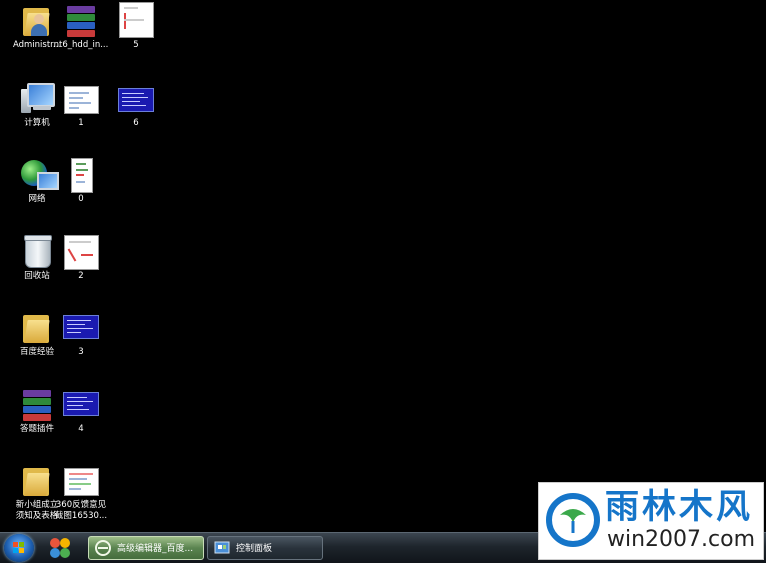 Image resolution: width=766 pixels, height=563 pixels. Describe the element at coordinates (81, 276) in the screenshot. I see `icon-label: 2` at that location.